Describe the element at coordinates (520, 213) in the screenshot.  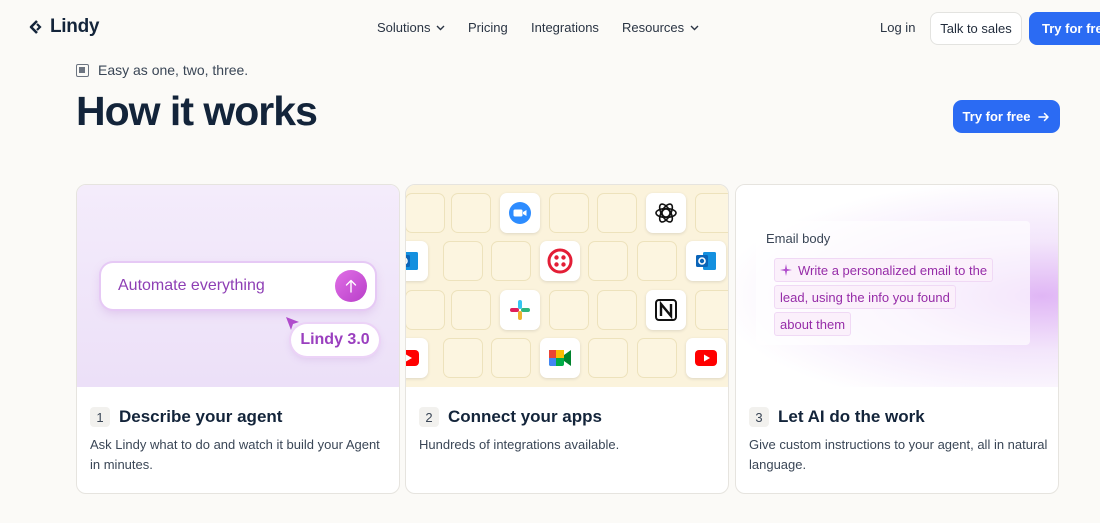
I see `zoom-icon` at that location.